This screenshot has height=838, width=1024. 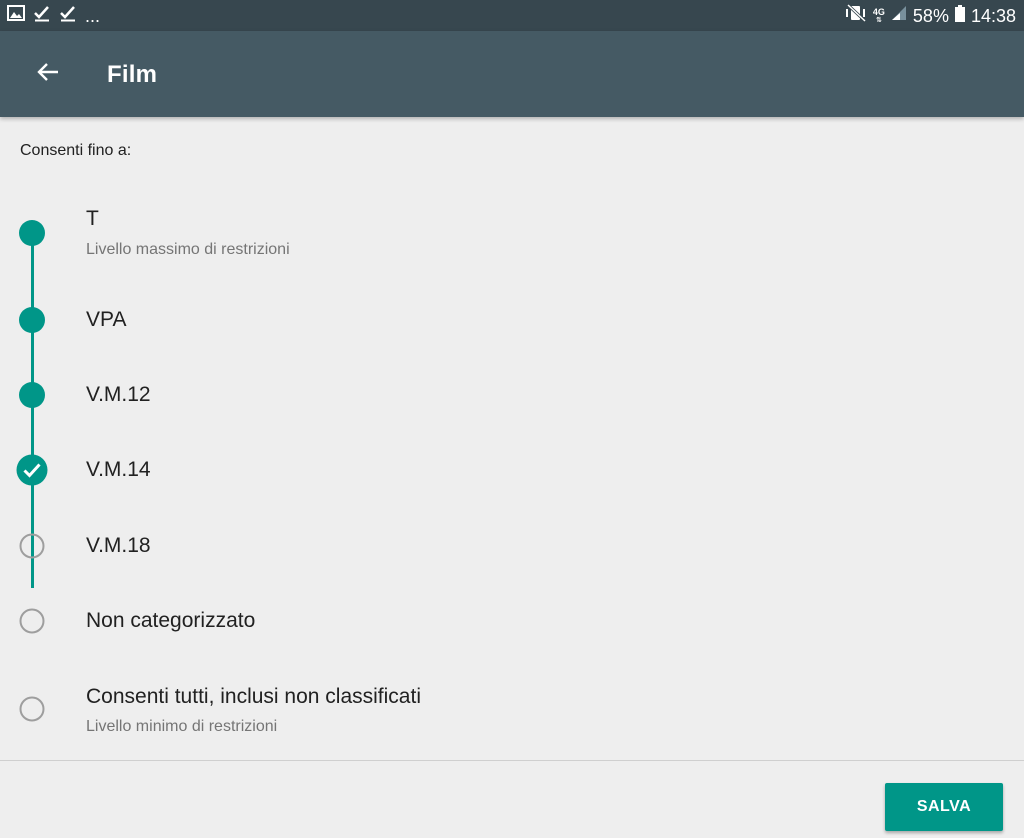 What do you see at coordinates (512, 15) in the screenshot?
I see `status-bar: ... 4G ⇅ 58% 14:38` at bounding box center [512, 15].